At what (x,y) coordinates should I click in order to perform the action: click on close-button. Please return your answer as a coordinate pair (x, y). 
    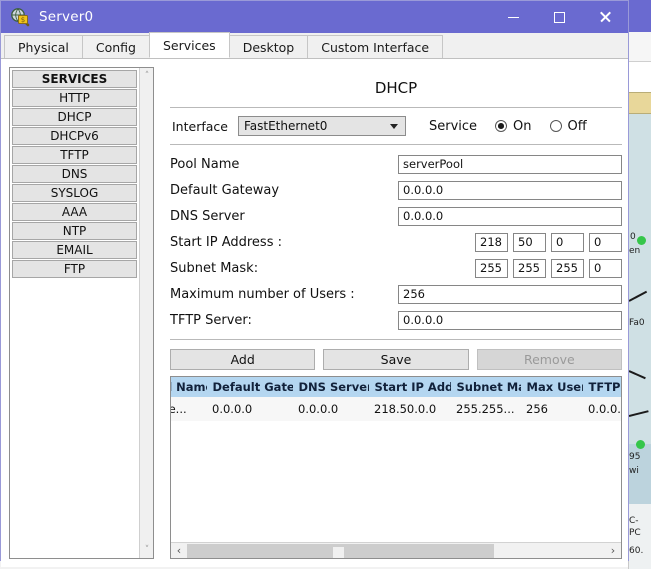
    Looking at the image, I should click on (605, 17).